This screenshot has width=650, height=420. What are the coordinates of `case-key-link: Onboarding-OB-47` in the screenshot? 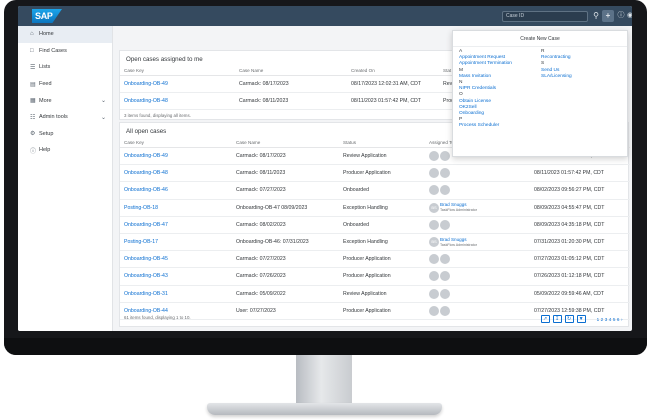 It's located at (176, 225).